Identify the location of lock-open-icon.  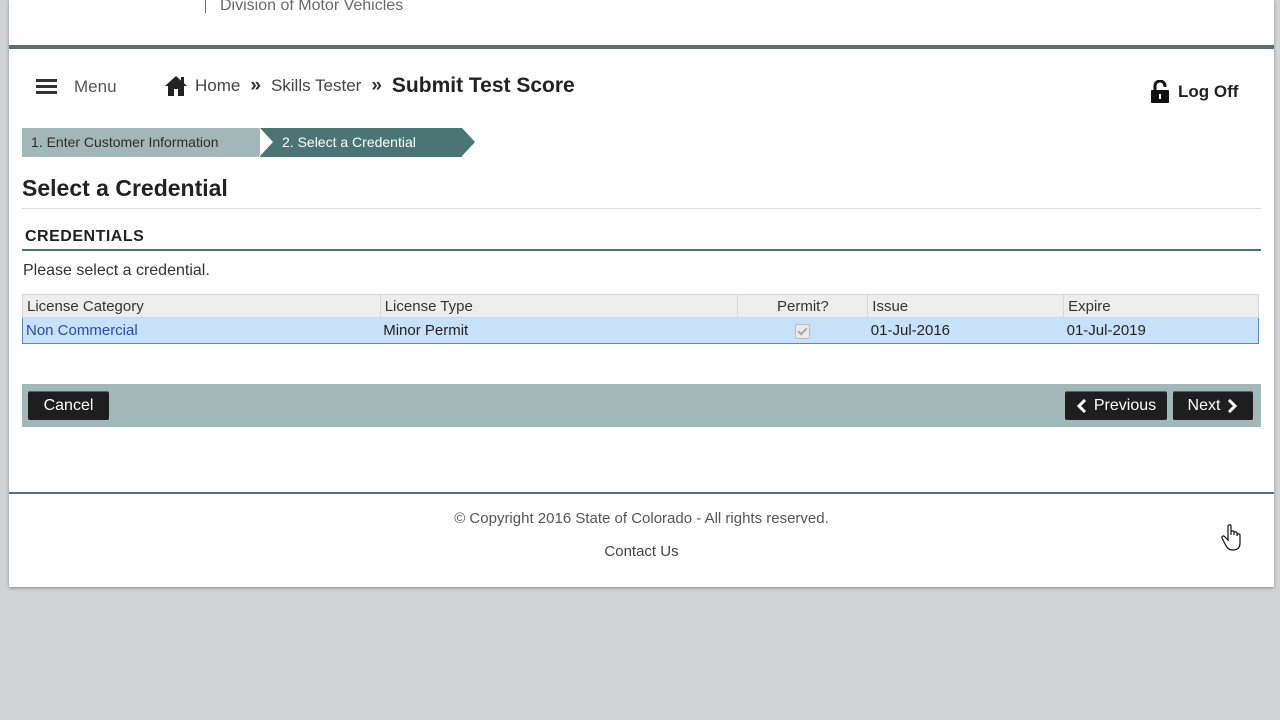
(1160, 91).